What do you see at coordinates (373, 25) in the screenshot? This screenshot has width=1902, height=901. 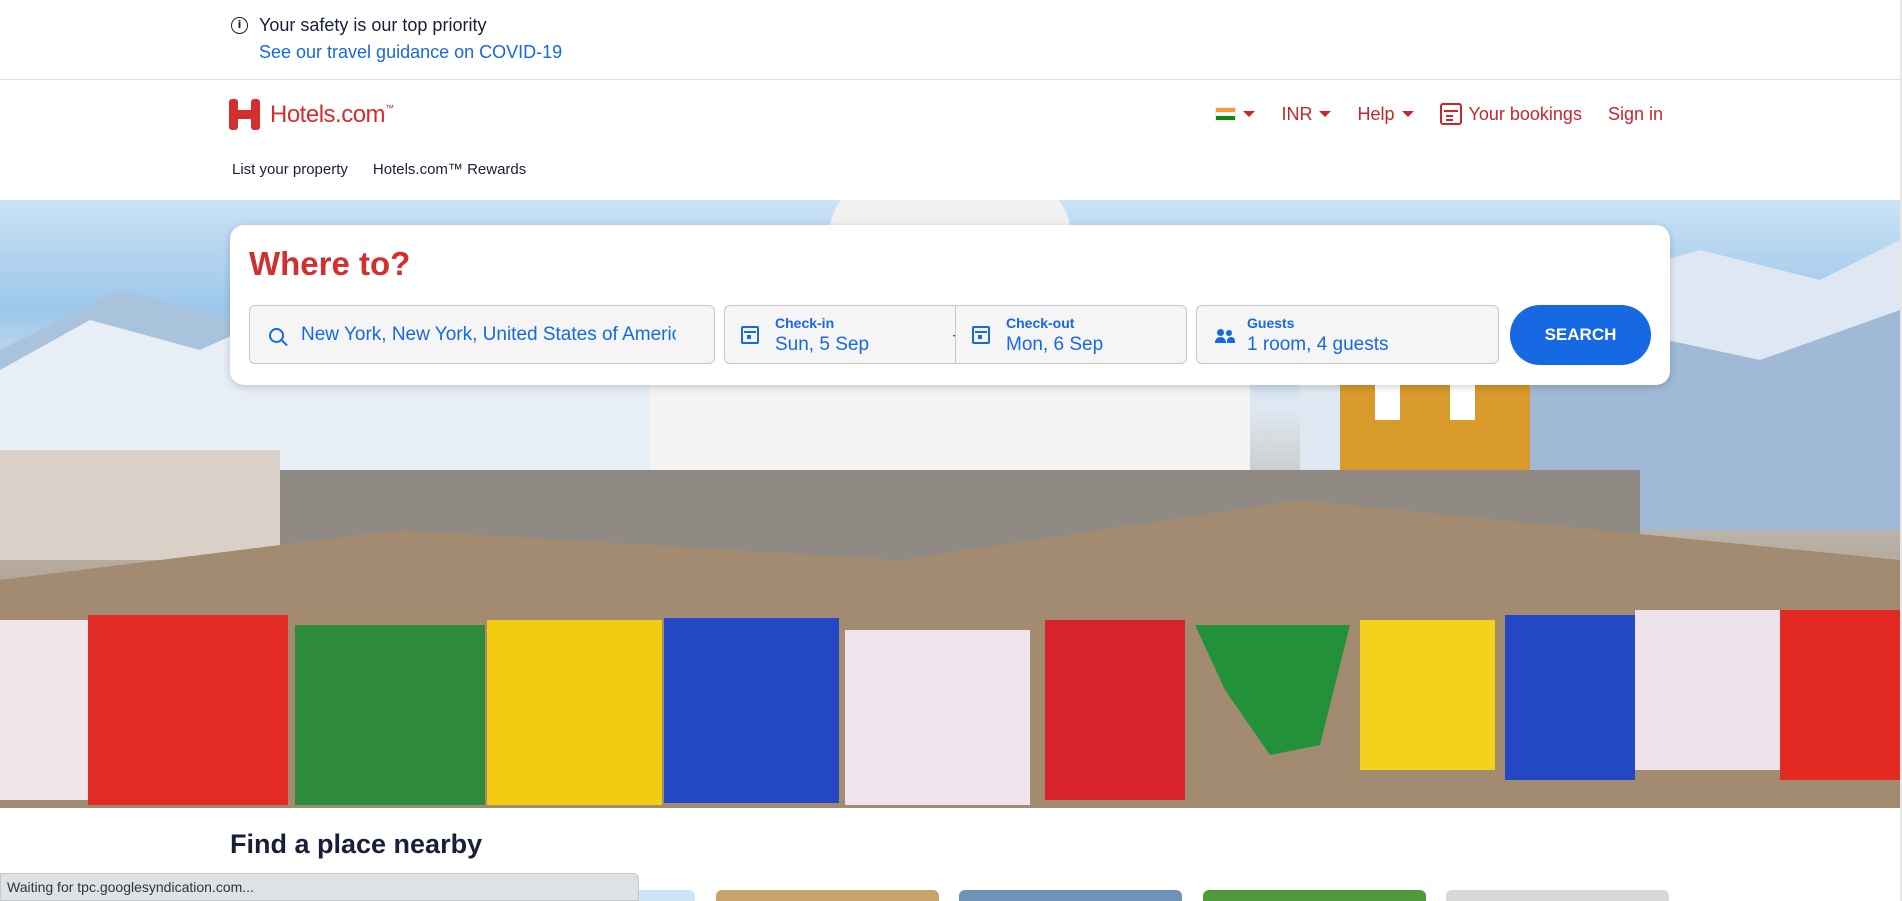 I see `safety-title: Your safety is our top priority` at bounding box center [373, 25].